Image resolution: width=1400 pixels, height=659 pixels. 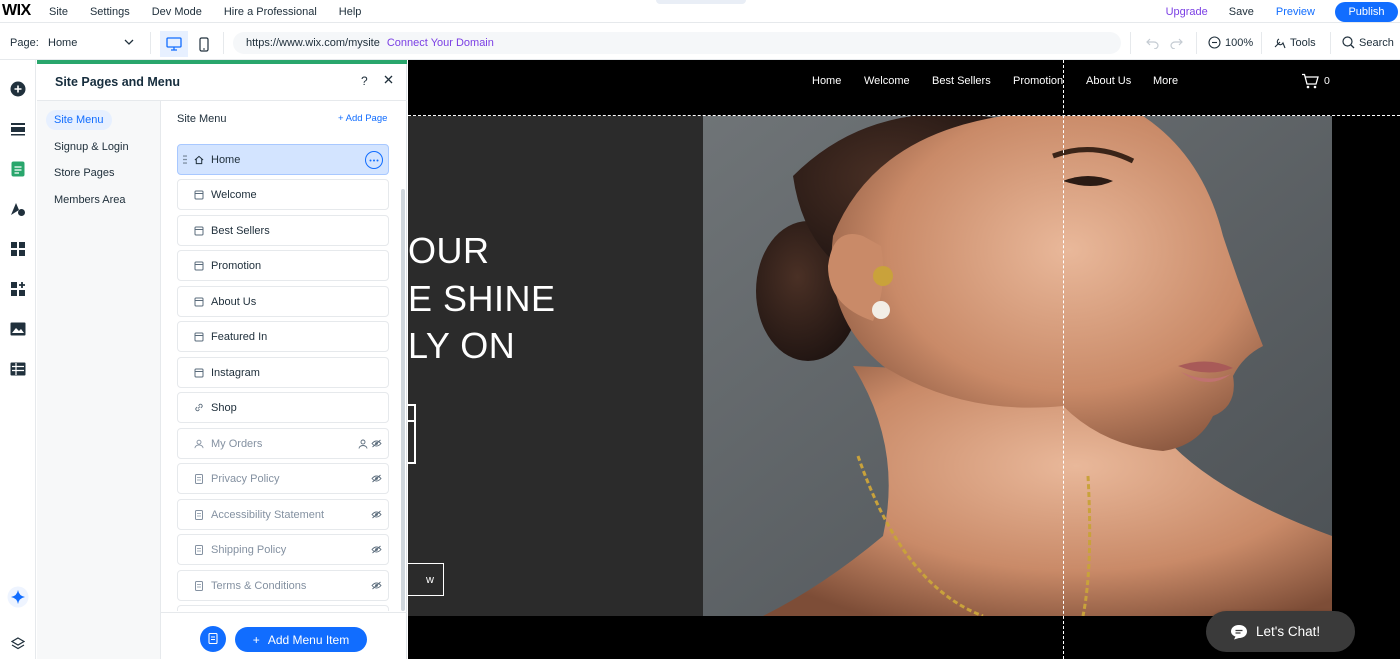 I want to click on menu-item-about-us: About Us, so click(x=283, y=301).